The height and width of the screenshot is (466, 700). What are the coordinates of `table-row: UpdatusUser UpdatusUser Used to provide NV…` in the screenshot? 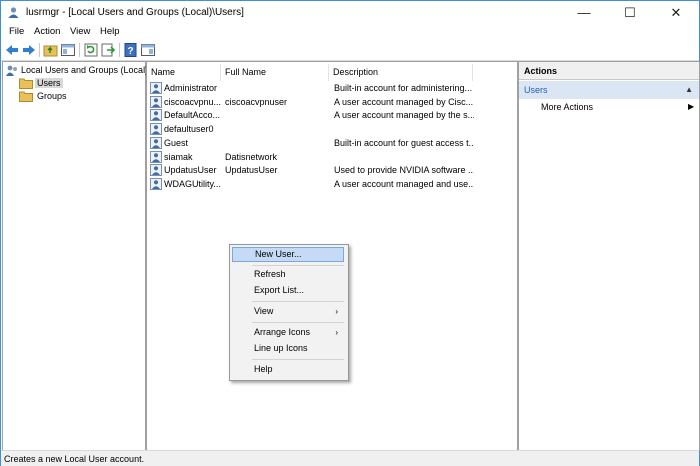 It's located at (312, 170).